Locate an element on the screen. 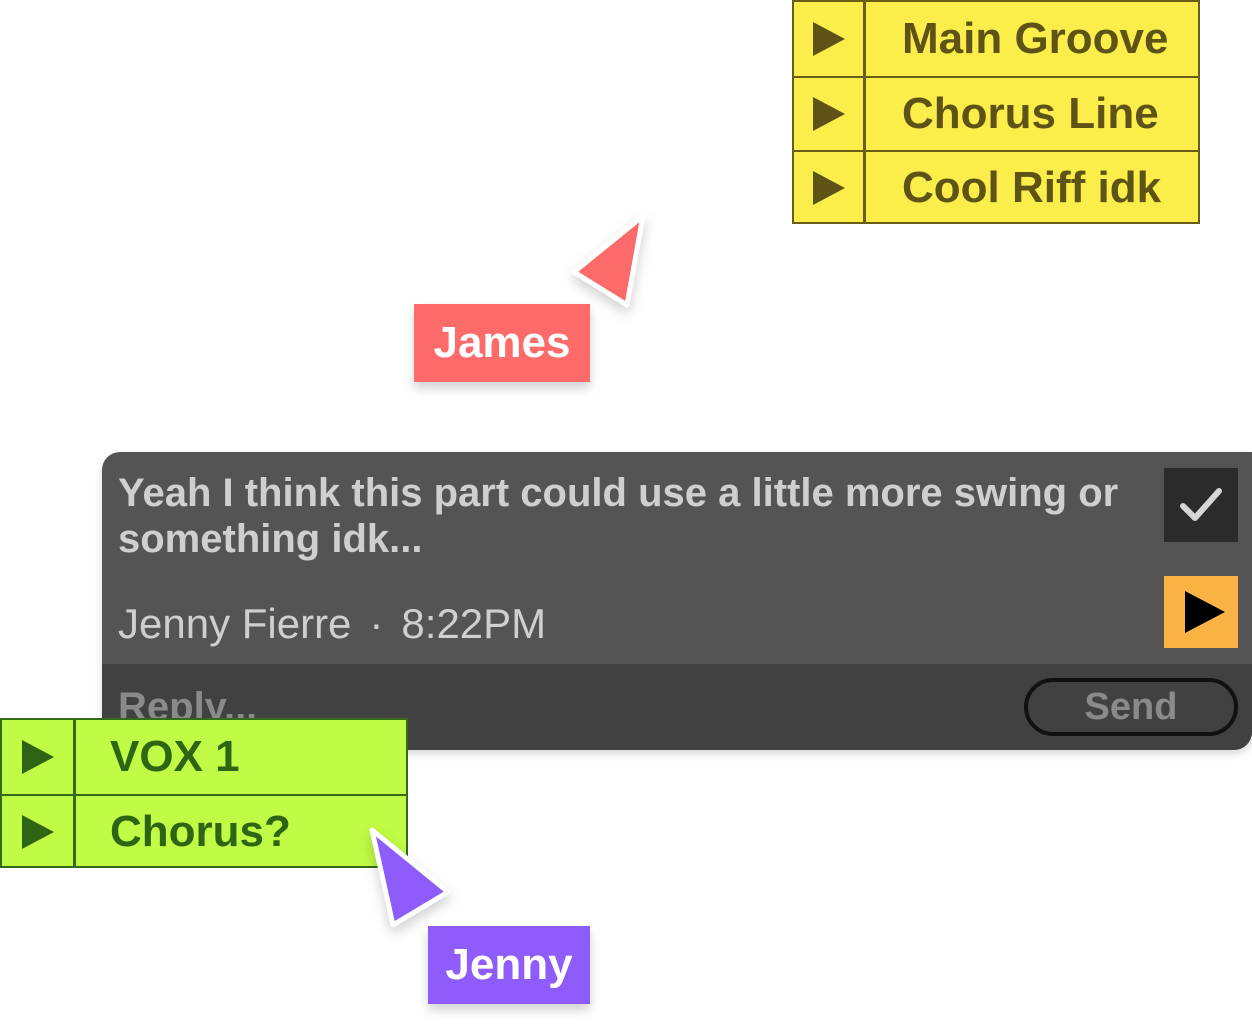  collaborator-name-tag-james: James is located at coordinates (502, 343).